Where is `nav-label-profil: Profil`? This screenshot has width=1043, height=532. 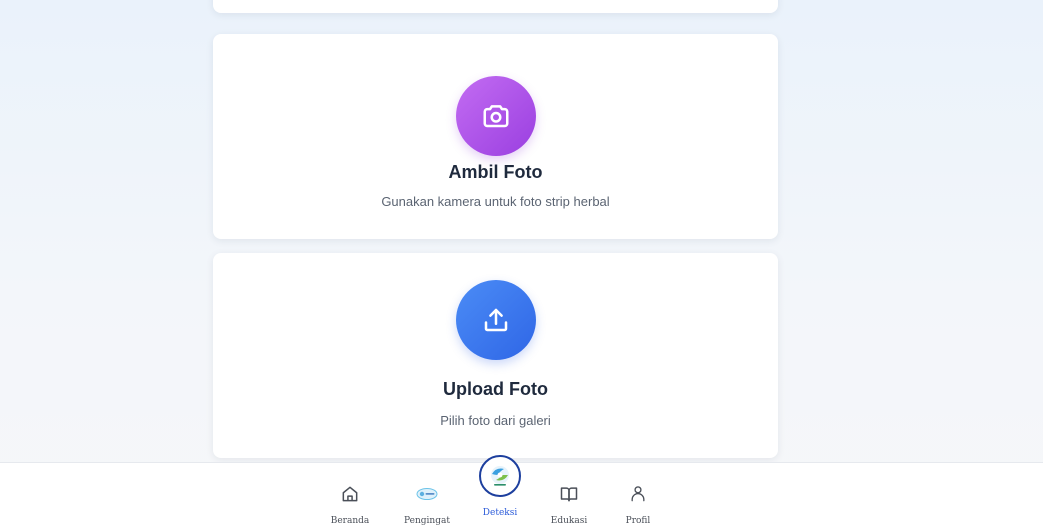 nav-label-profil: Profil is located at coordinates (638, 521).